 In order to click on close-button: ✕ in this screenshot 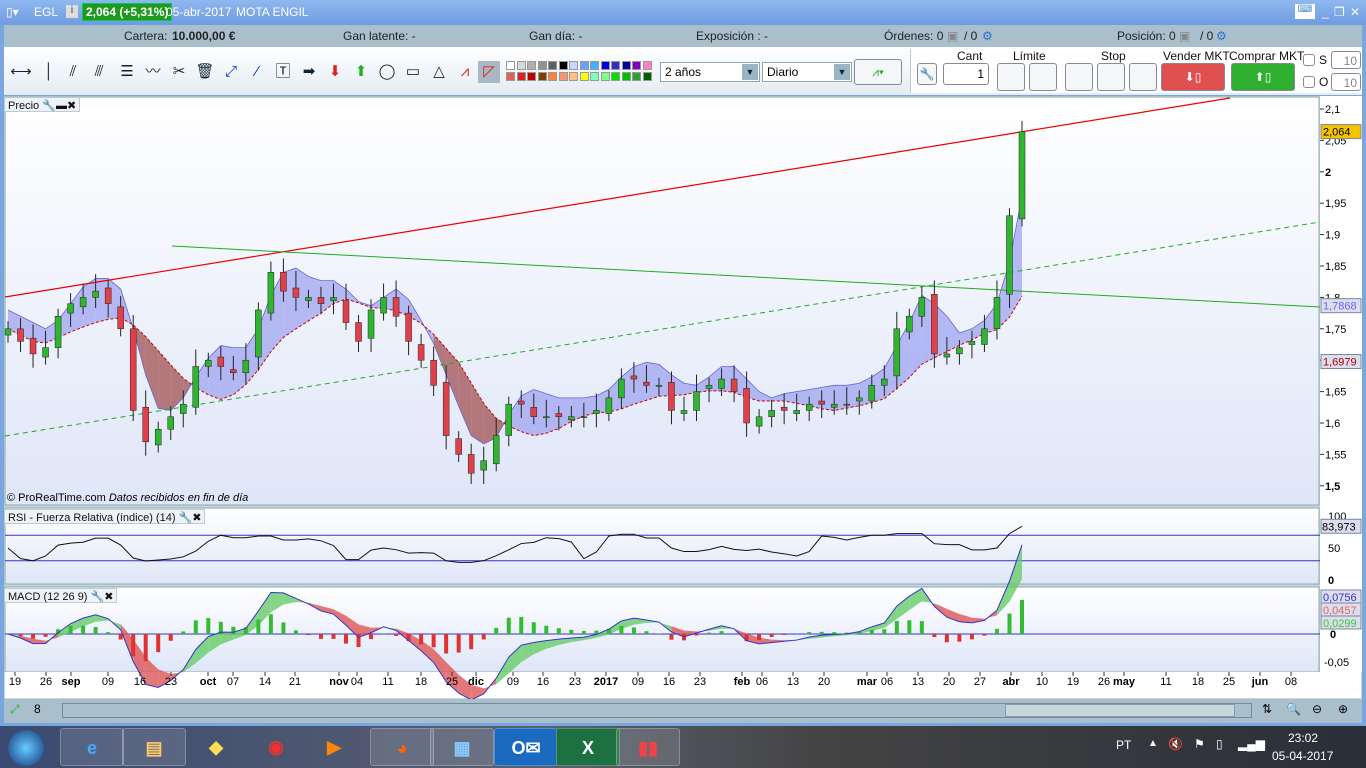, I will do `click(1355, 12)`.